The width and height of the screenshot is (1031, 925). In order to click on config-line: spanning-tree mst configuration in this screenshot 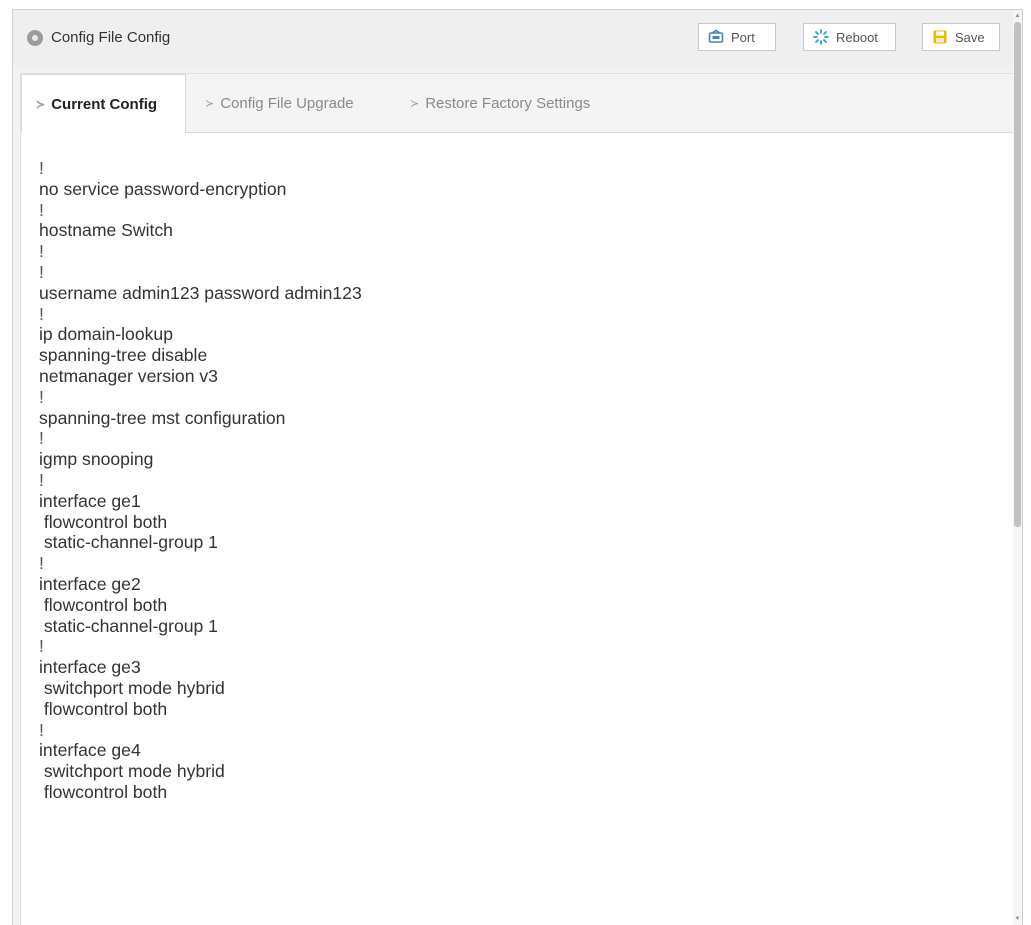, I will do `click(162, 417)`.